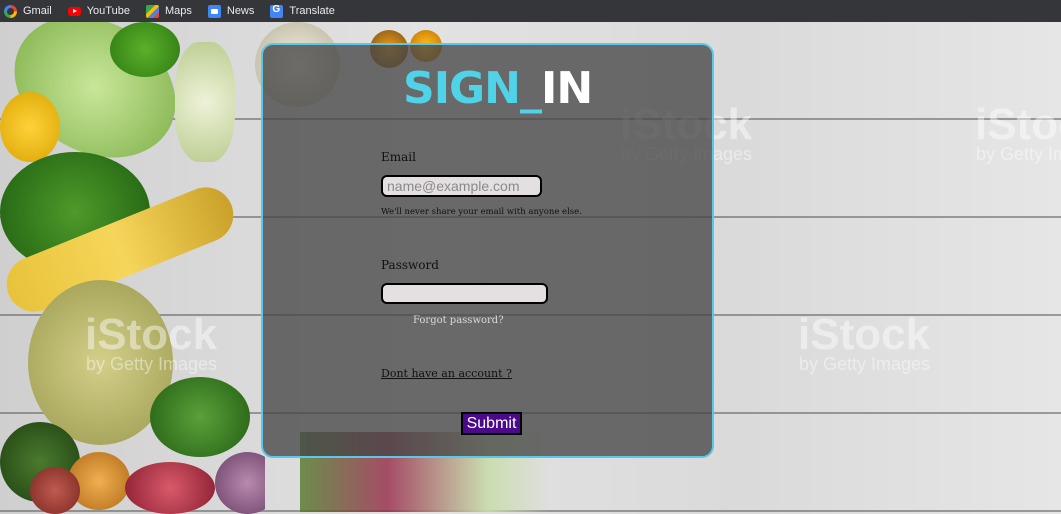 The image size is (1061, 514). Describe the element at coordinates (464, 293) in the screenshot. I see `password-field` at that location.